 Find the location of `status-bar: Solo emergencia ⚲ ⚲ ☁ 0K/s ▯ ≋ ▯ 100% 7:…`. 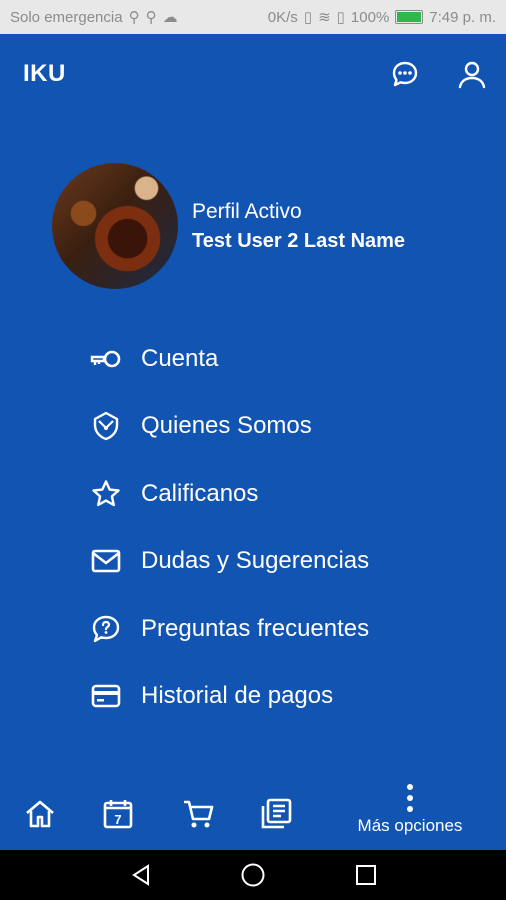

status-bar: Solo emergencia ⚲ ⚲ ☁ 0K/s ▯ ≋ ▯ 100% 7:… is located at coordinates (253, 17).